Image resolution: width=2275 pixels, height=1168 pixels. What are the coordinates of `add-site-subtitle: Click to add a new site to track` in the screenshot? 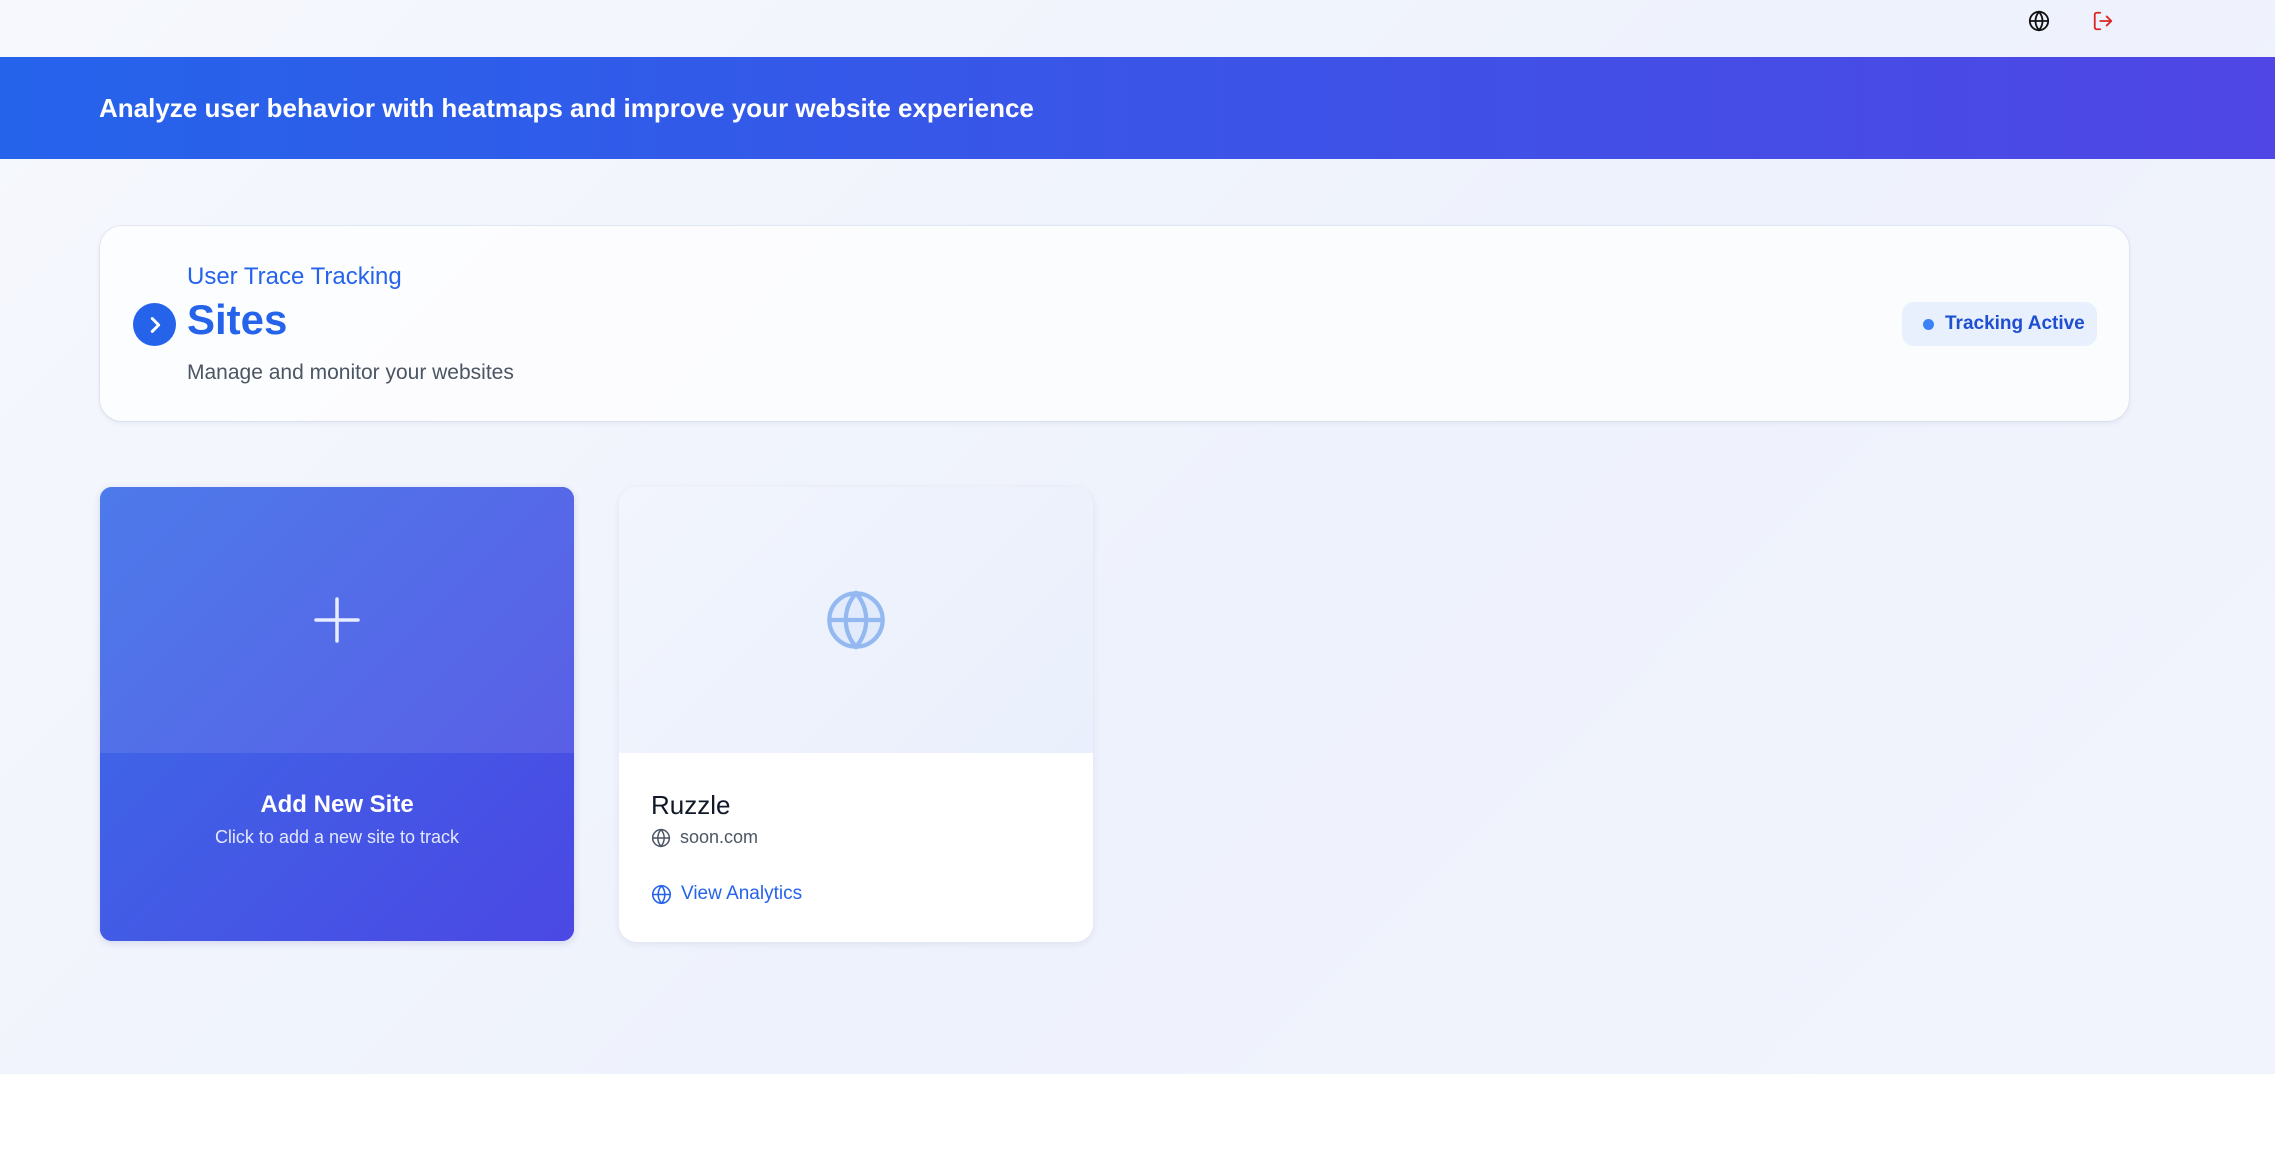 It's located at (337, 837).